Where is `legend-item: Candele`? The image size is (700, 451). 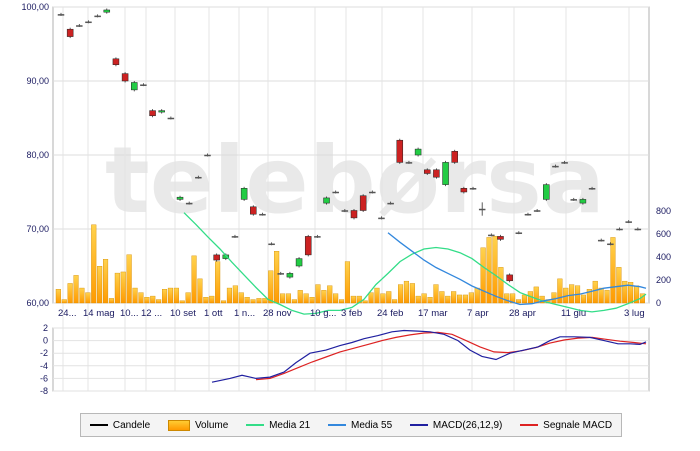 legend-item: Candele is located at coordinates (119, 425).